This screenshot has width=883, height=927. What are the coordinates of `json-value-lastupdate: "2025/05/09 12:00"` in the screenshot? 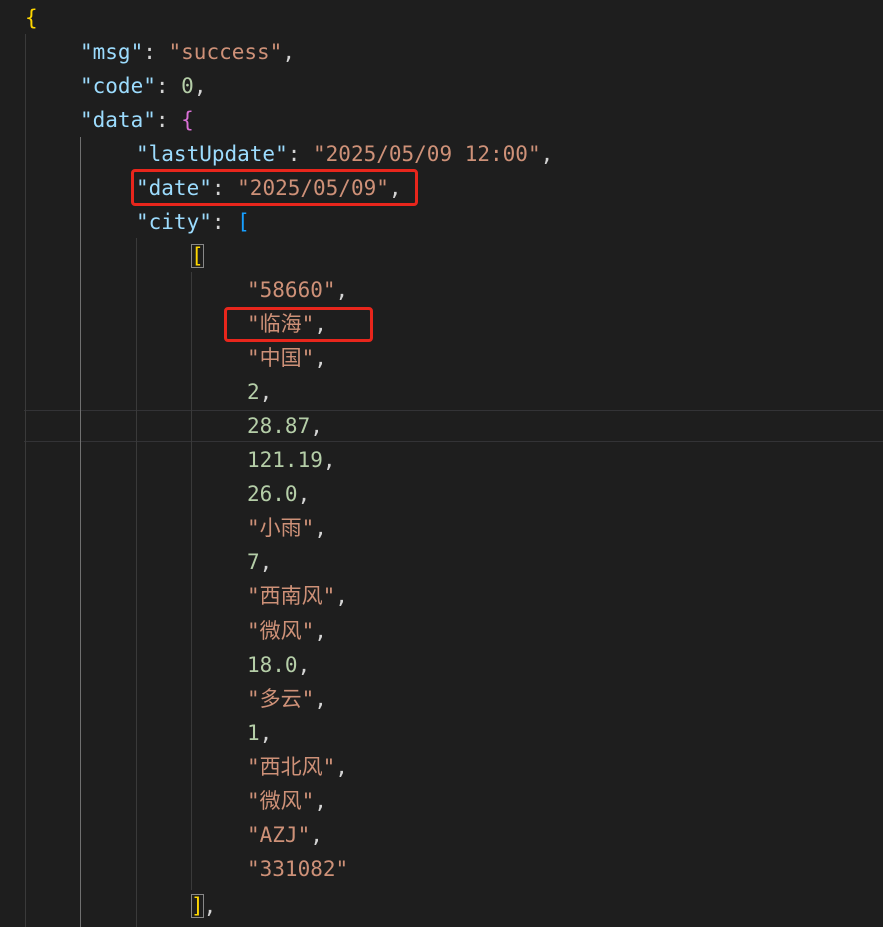 It's located at (427, 154).